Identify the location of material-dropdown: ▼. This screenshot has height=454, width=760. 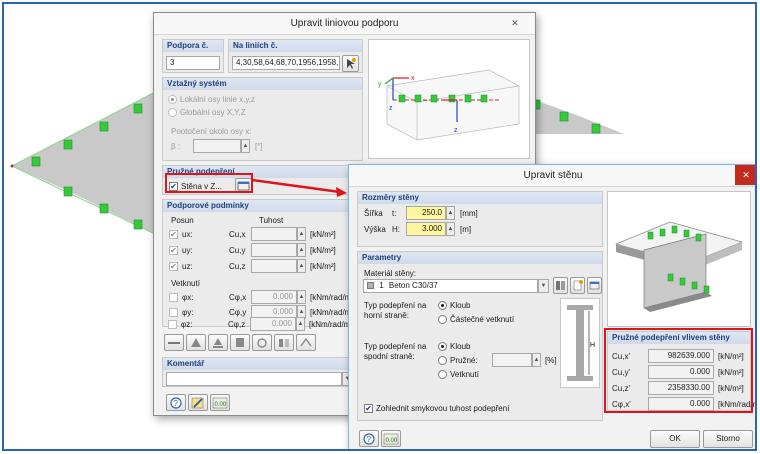
(543, 286).